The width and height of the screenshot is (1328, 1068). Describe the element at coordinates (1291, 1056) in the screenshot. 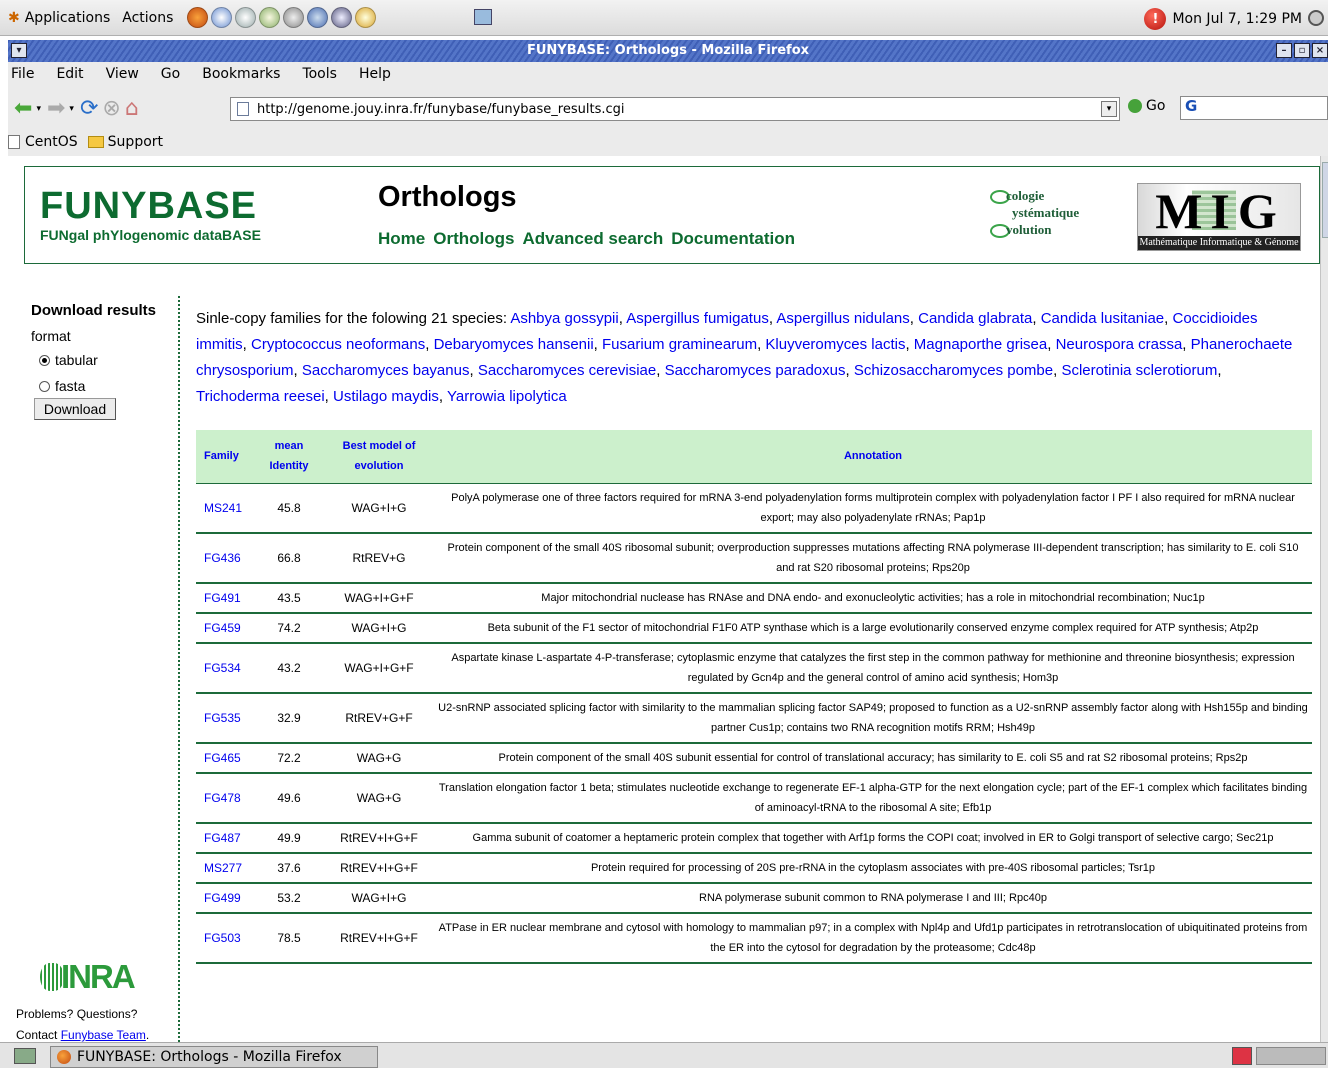

I see `workspace-switcher` at that location.